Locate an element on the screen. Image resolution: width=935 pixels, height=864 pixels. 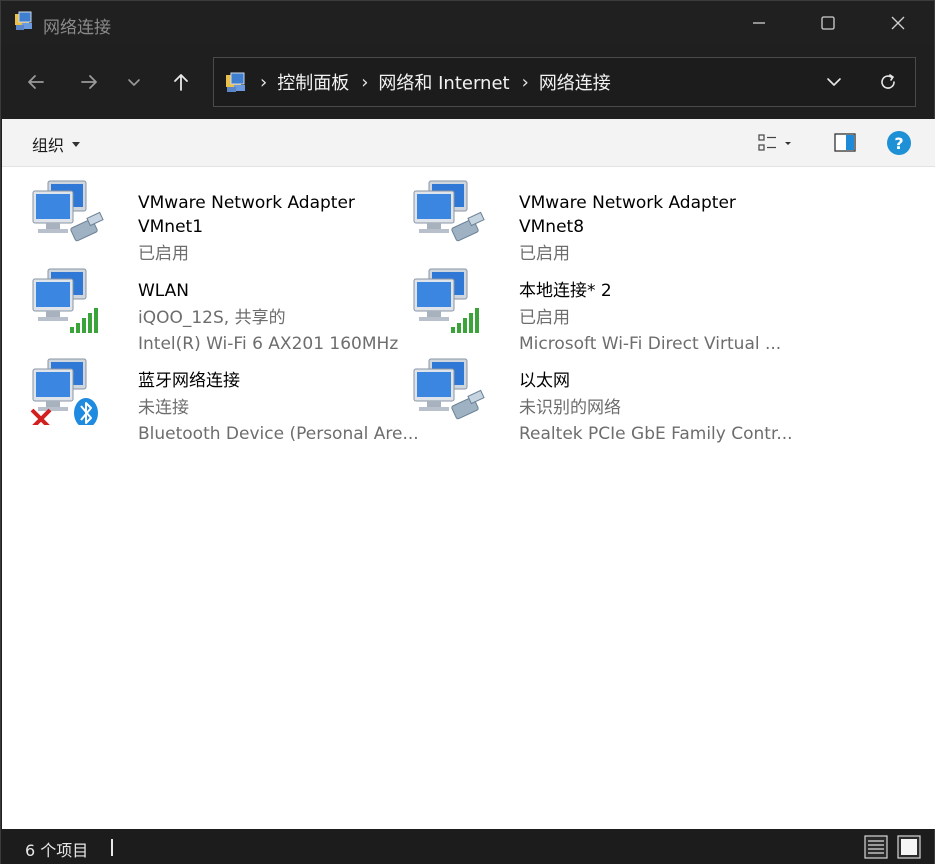
disconnected-x-icon is located at coordinates (41, 416).